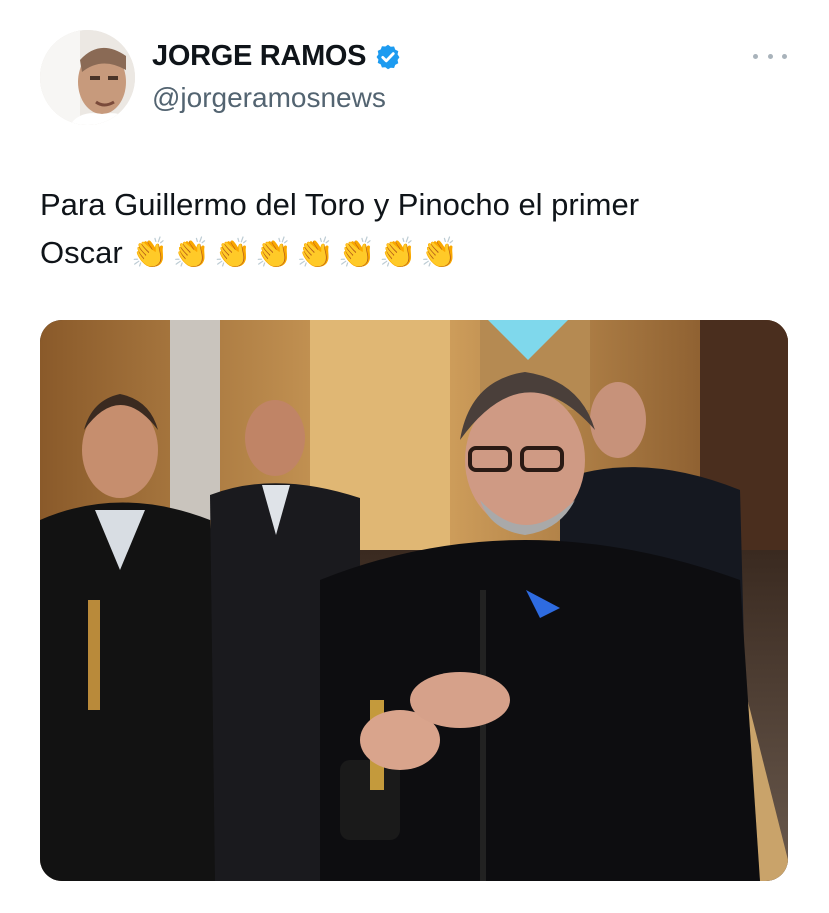 This screenshot has width=829, height=913. What do you see at coordinates (388, 57) in the screenshot?
I see `verified-badge-icon` at bounding box center [388, 57].